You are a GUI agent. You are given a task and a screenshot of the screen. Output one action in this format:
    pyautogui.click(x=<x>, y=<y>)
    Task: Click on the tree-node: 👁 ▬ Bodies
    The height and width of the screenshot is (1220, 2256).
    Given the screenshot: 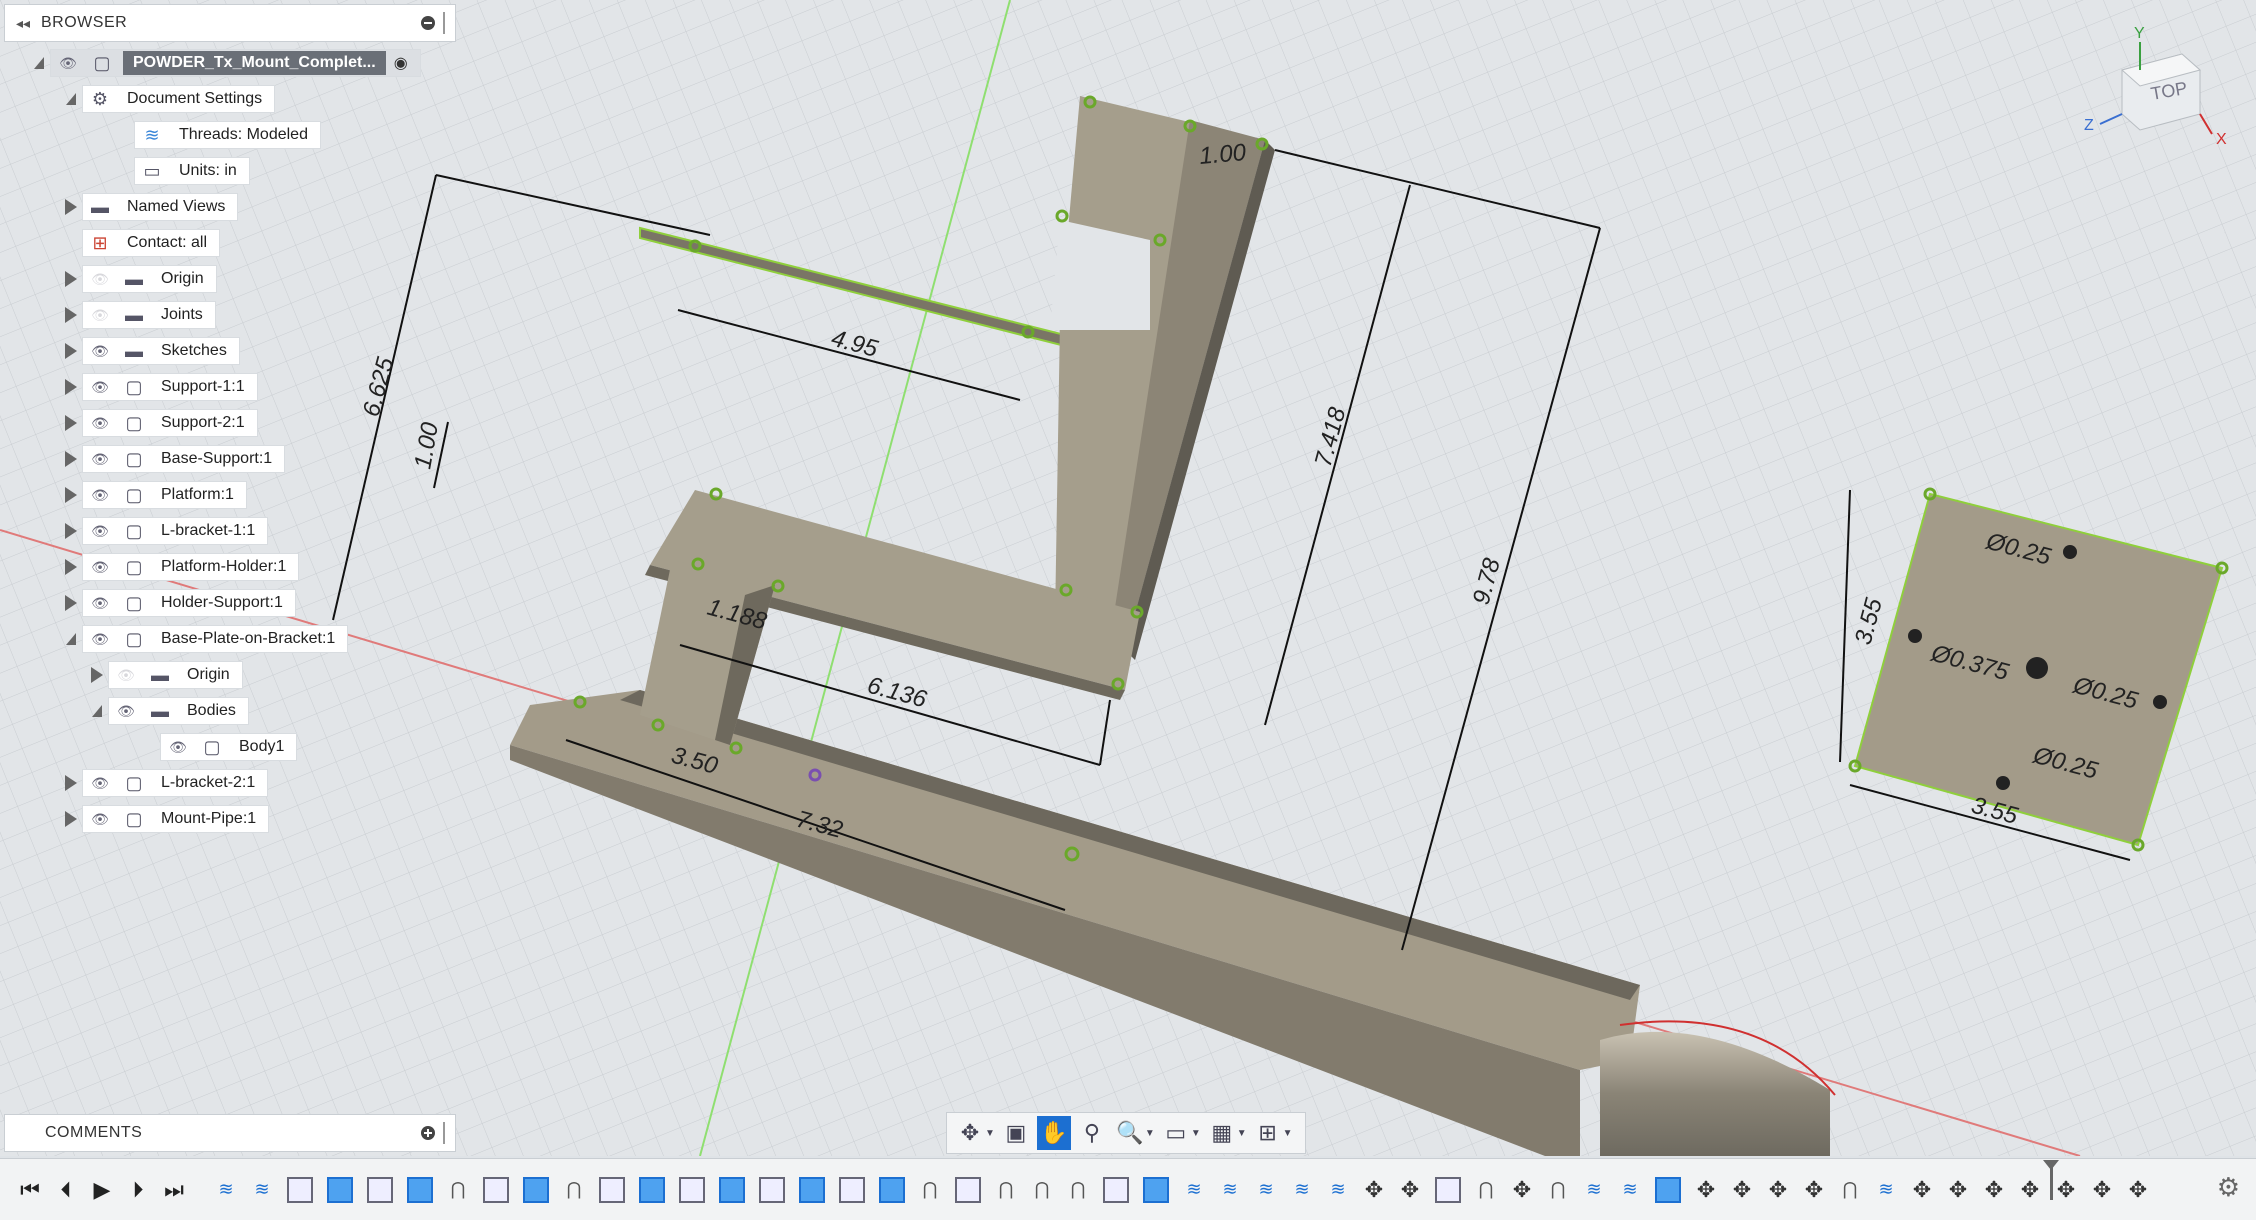 What is the action you would take?
    pyautogui.click(x=178, y=711)
    